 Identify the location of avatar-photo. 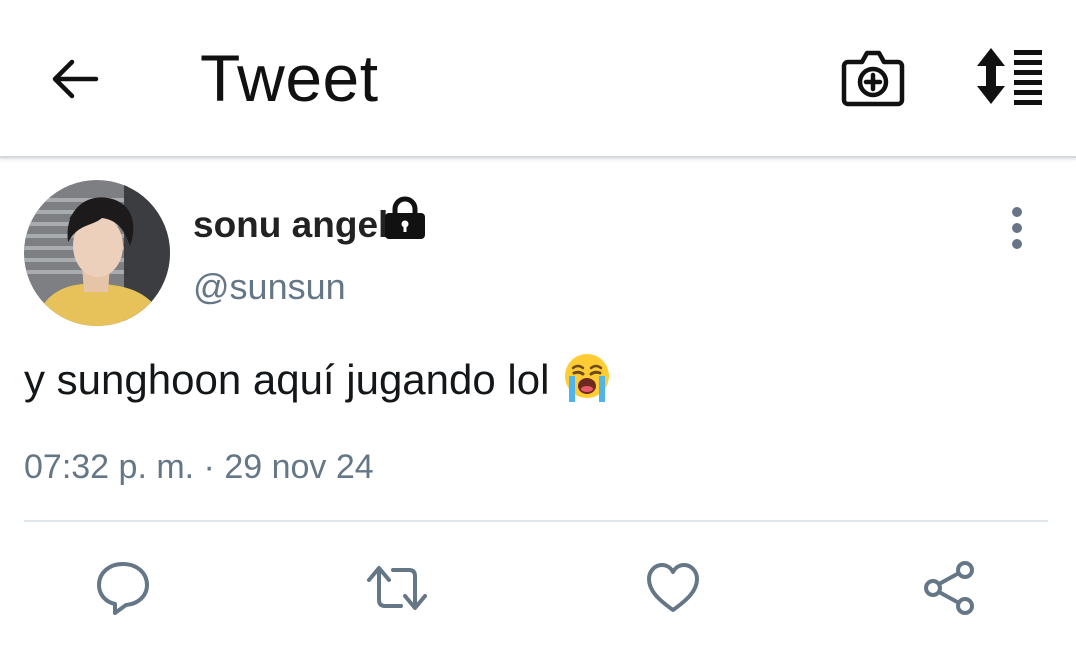
(97, 253).